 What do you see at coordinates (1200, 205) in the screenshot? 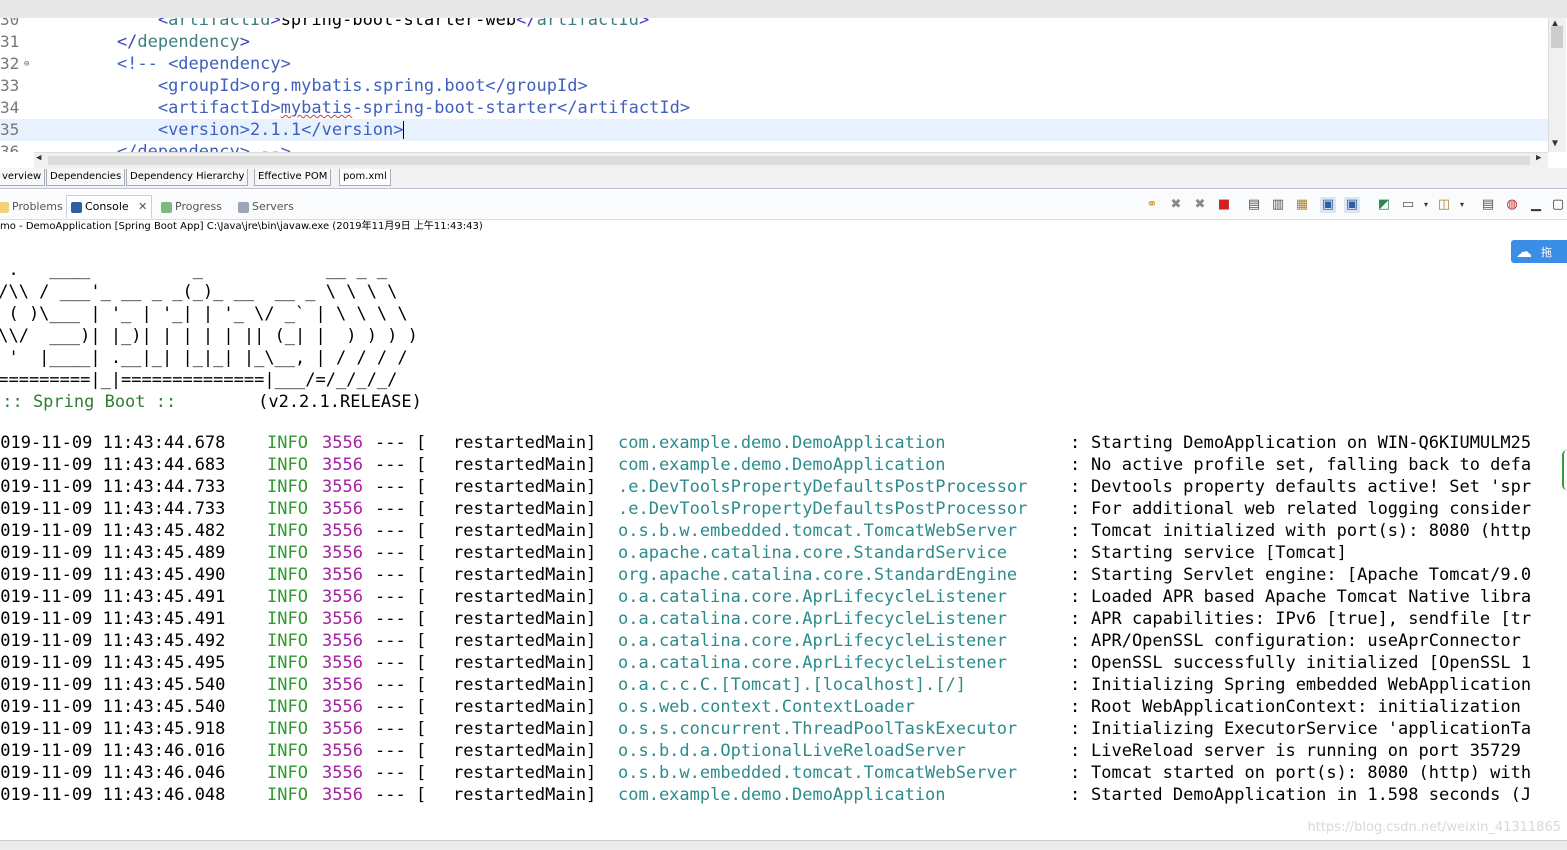
I see `remove-all-icon: ✖` at bounding box center [1200, 205].